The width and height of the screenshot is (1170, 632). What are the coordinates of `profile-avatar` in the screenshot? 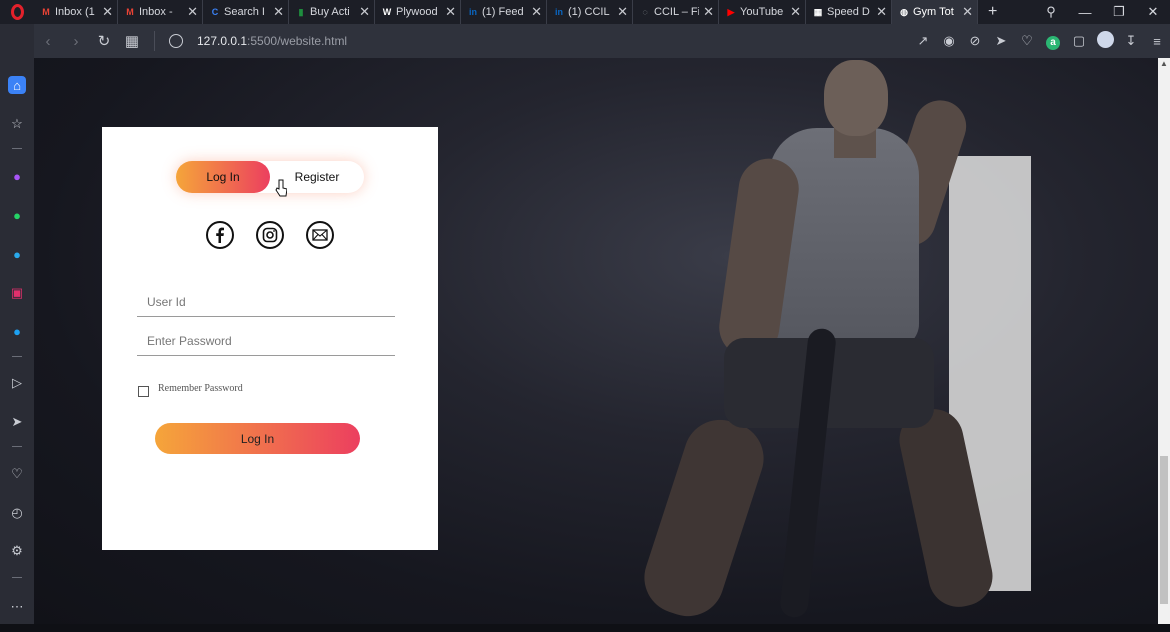 It's located at (1105, 41).